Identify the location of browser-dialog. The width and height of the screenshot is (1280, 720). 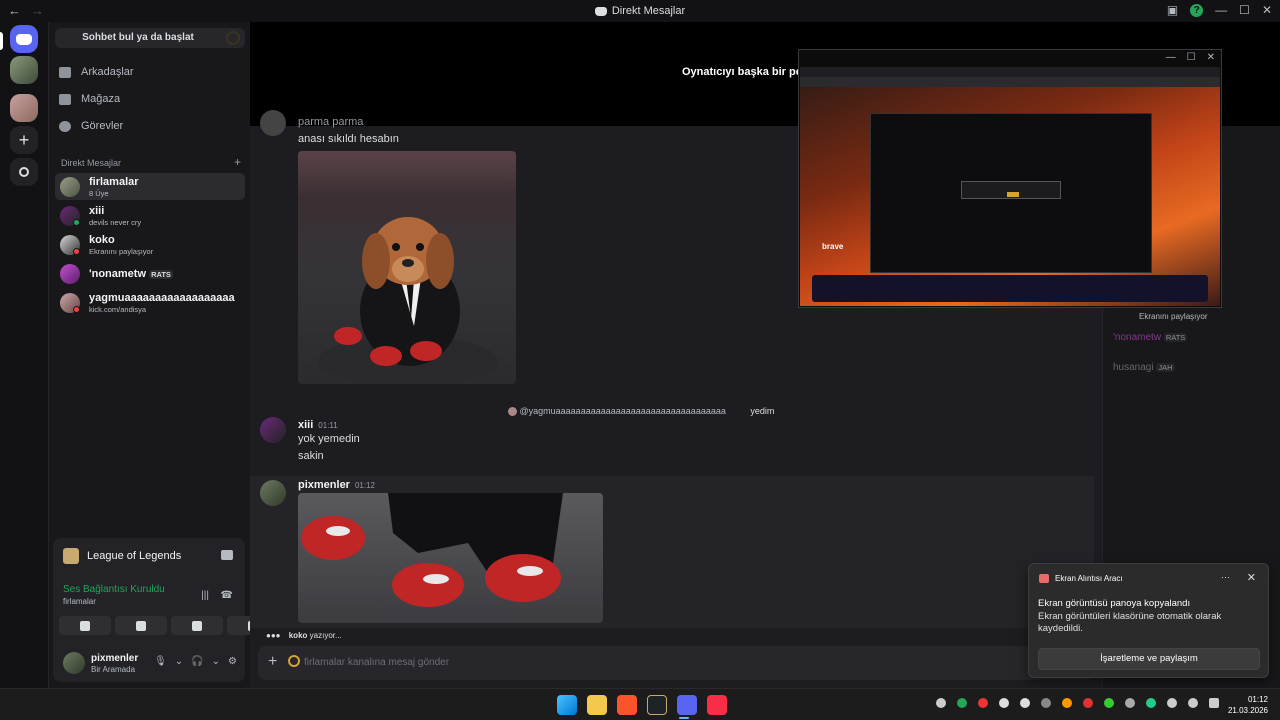
(1011, 190).